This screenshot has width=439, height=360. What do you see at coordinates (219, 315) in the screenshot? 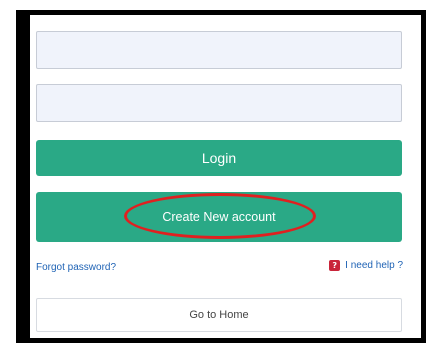
I see `go-to-home-button: Go to Home` at bounding box center [219, 315].